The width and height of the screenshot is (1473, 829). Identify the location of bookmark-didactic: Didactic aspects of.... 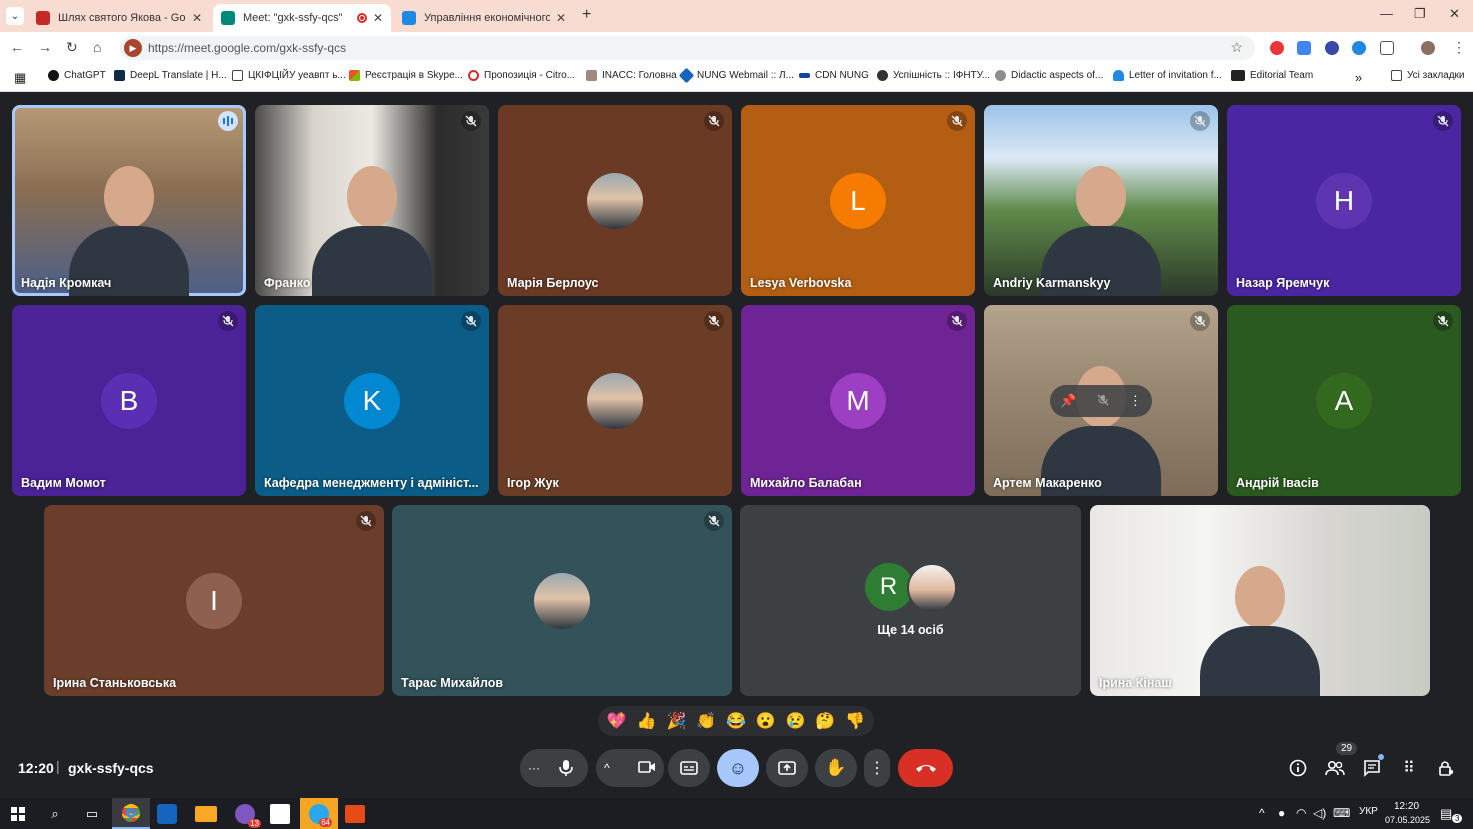
(1049, 75).